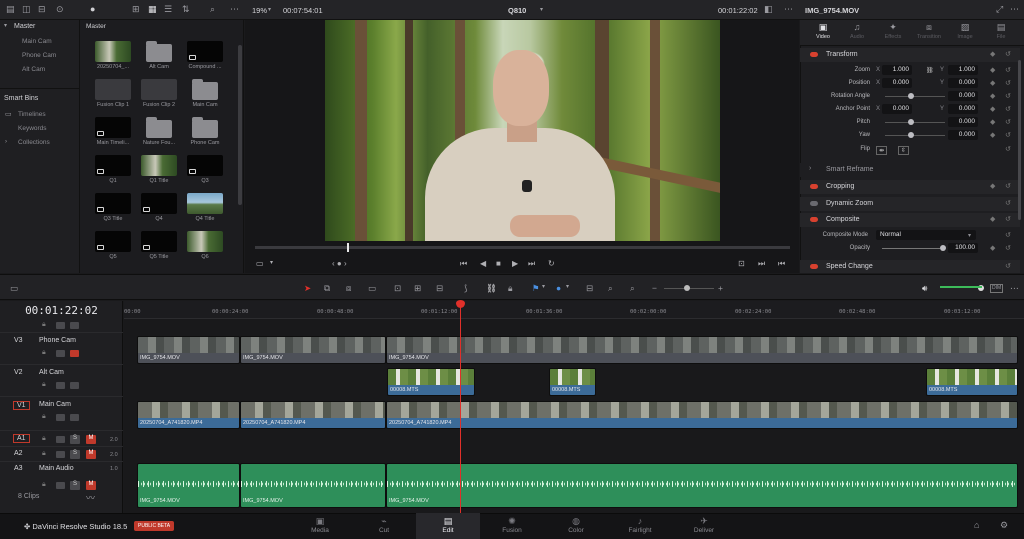 The height and width of the screenshot is (539, 1024). I want to click on mute-button: M, so click(91, 439).